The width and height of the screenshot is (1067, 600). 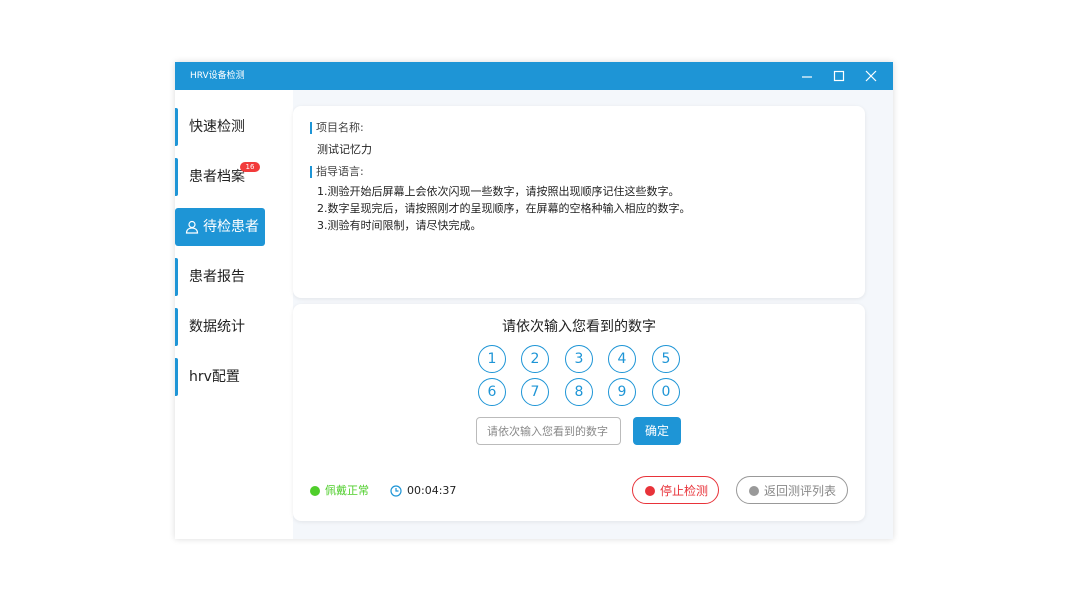 I want to click on close-button, so click(x=871, y=76).